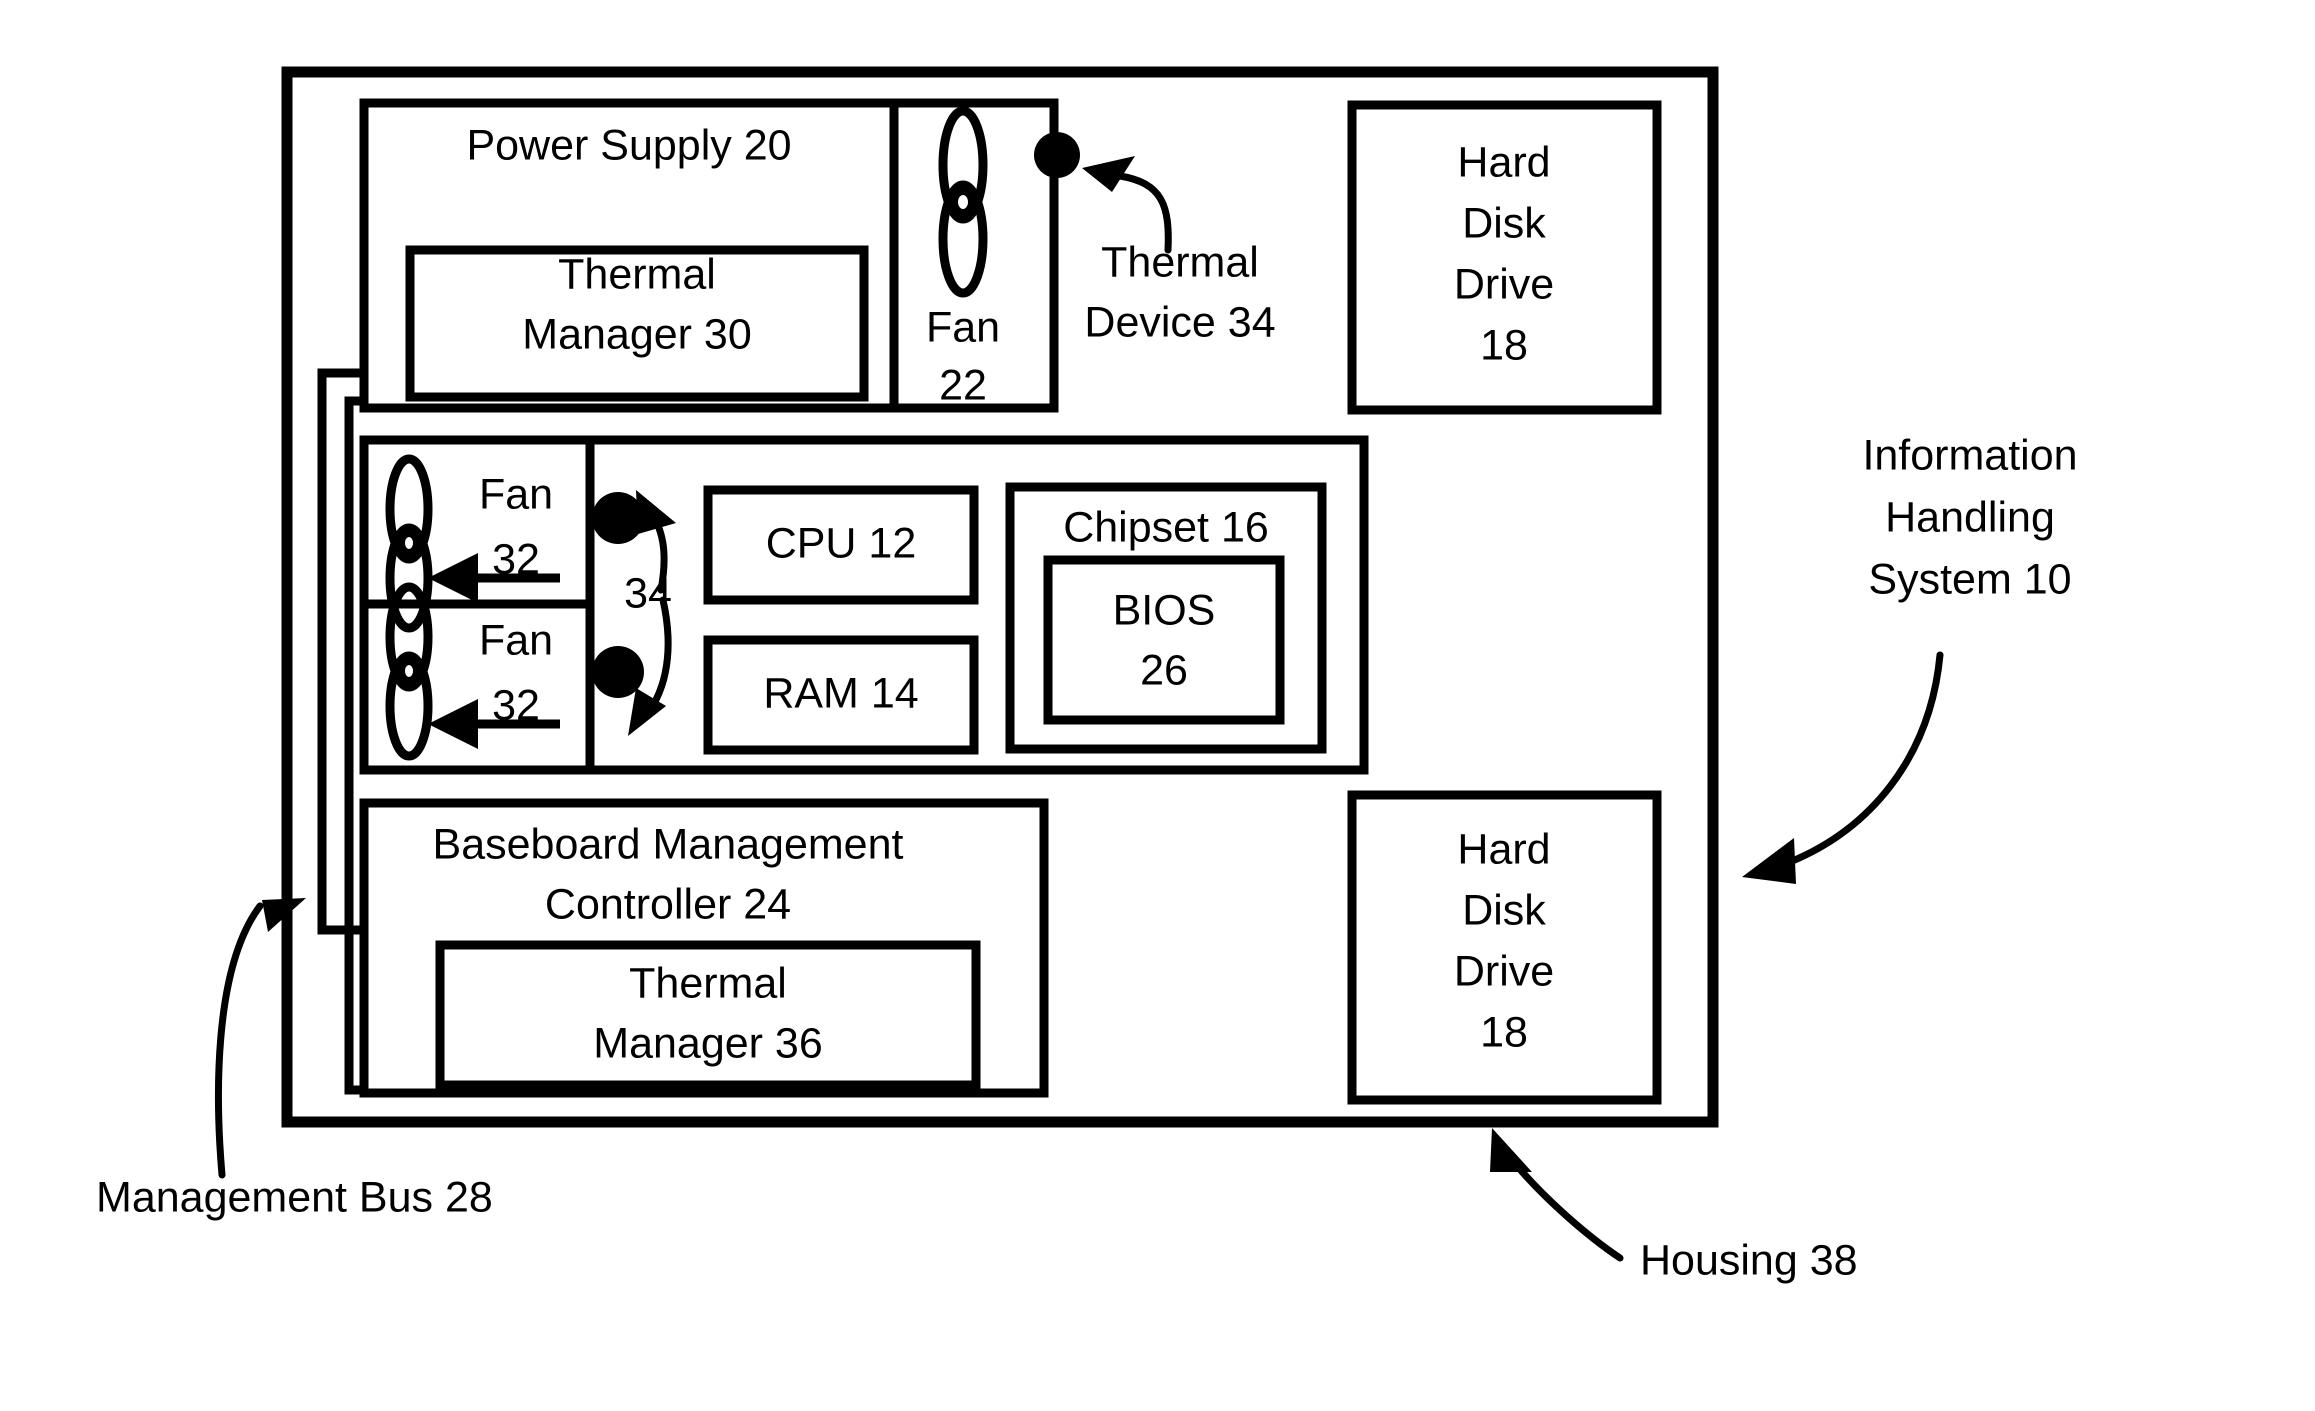 Image resolution: width=2315 pixels, height=1411 pixels. I want to click on system-label-line3: System 10, so click(1969, 579).